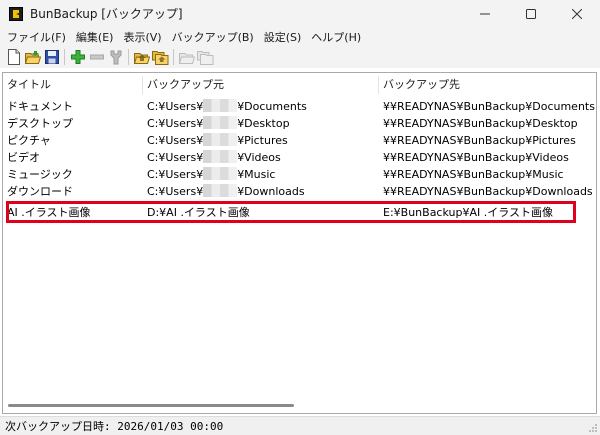  I want to click on row-destination: ¥¥READYNAS¥BunBackup¥Videos, so click(476, 157).